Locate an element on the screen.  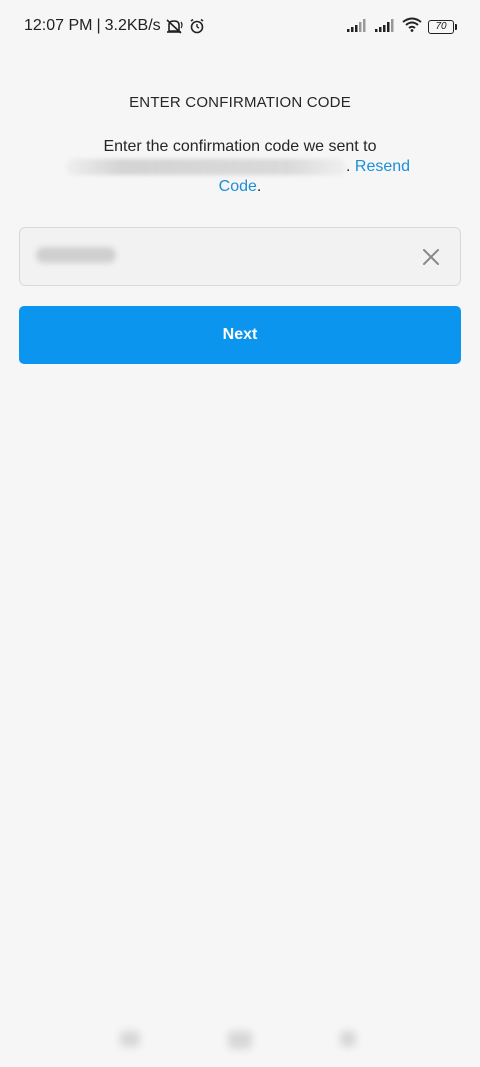
nav-home-key is located at coordinates (240, 1040).